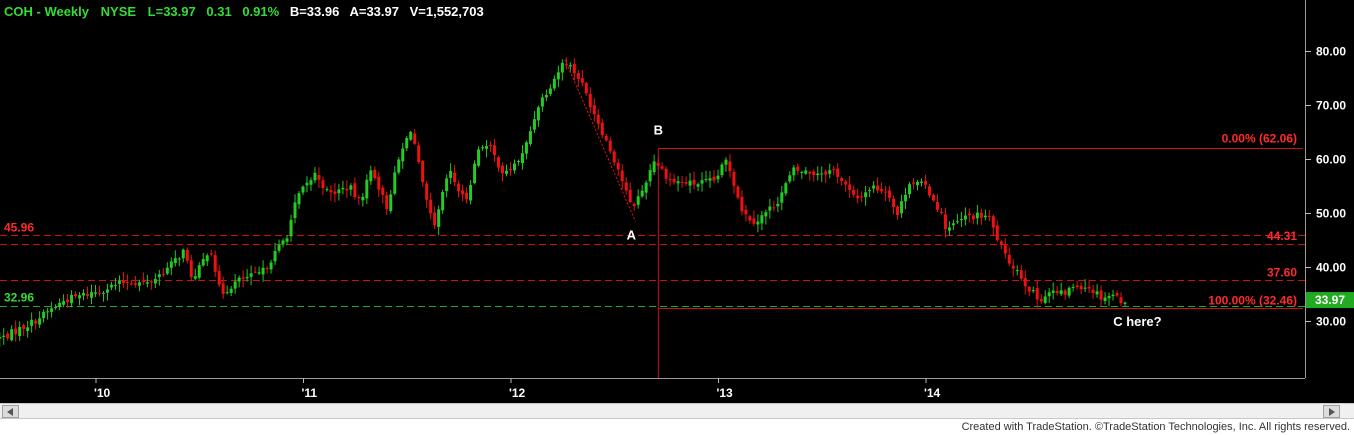 The width and height of the screenshot is (1354, 435). I want to click on fib-top-label: 0.00% (62.06), so click(1259, 139).